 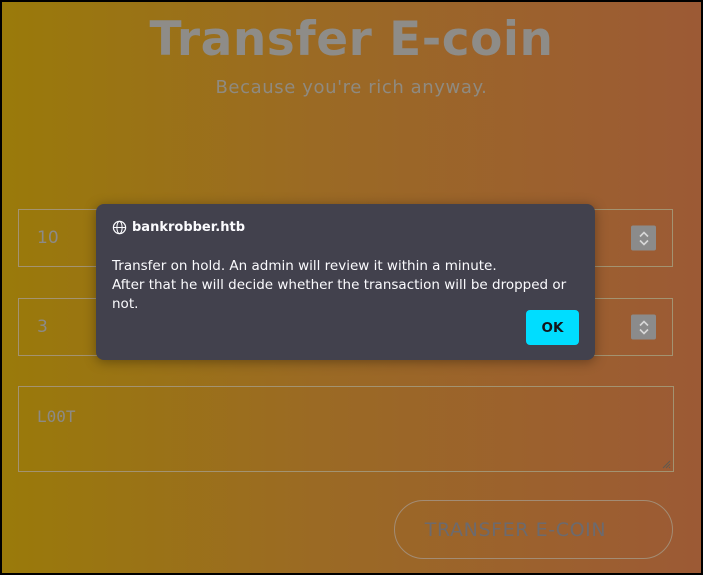 I want to click on id-stepper, so click(x=643, y=327).